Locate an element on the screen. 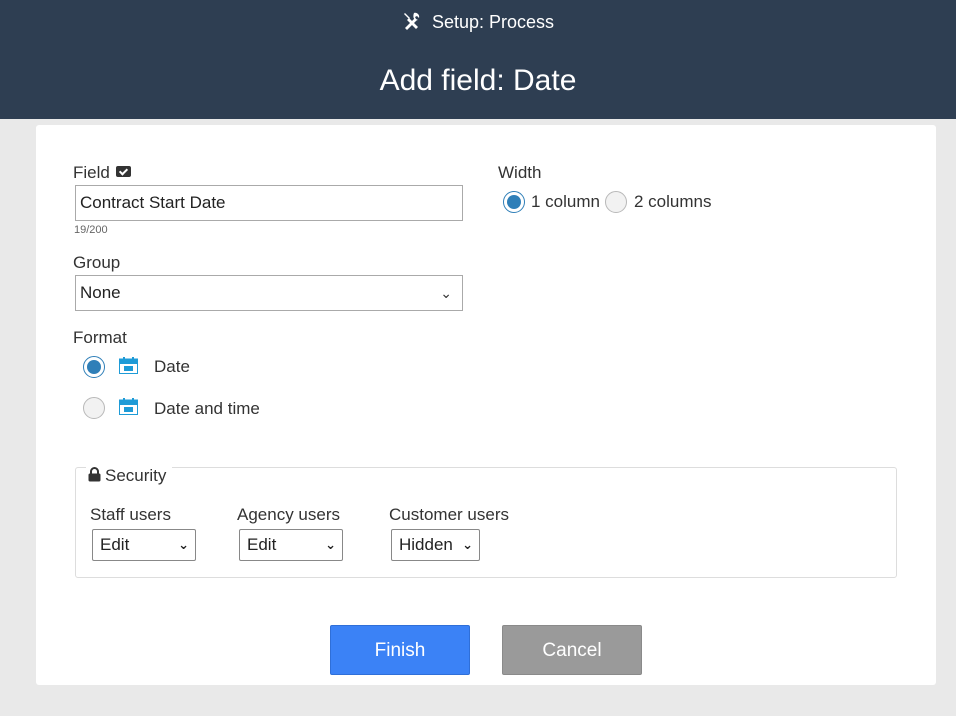 The width and height of the screenshot is (956, 716). agency-users-value: Edit is located at coordinates (262, 544).